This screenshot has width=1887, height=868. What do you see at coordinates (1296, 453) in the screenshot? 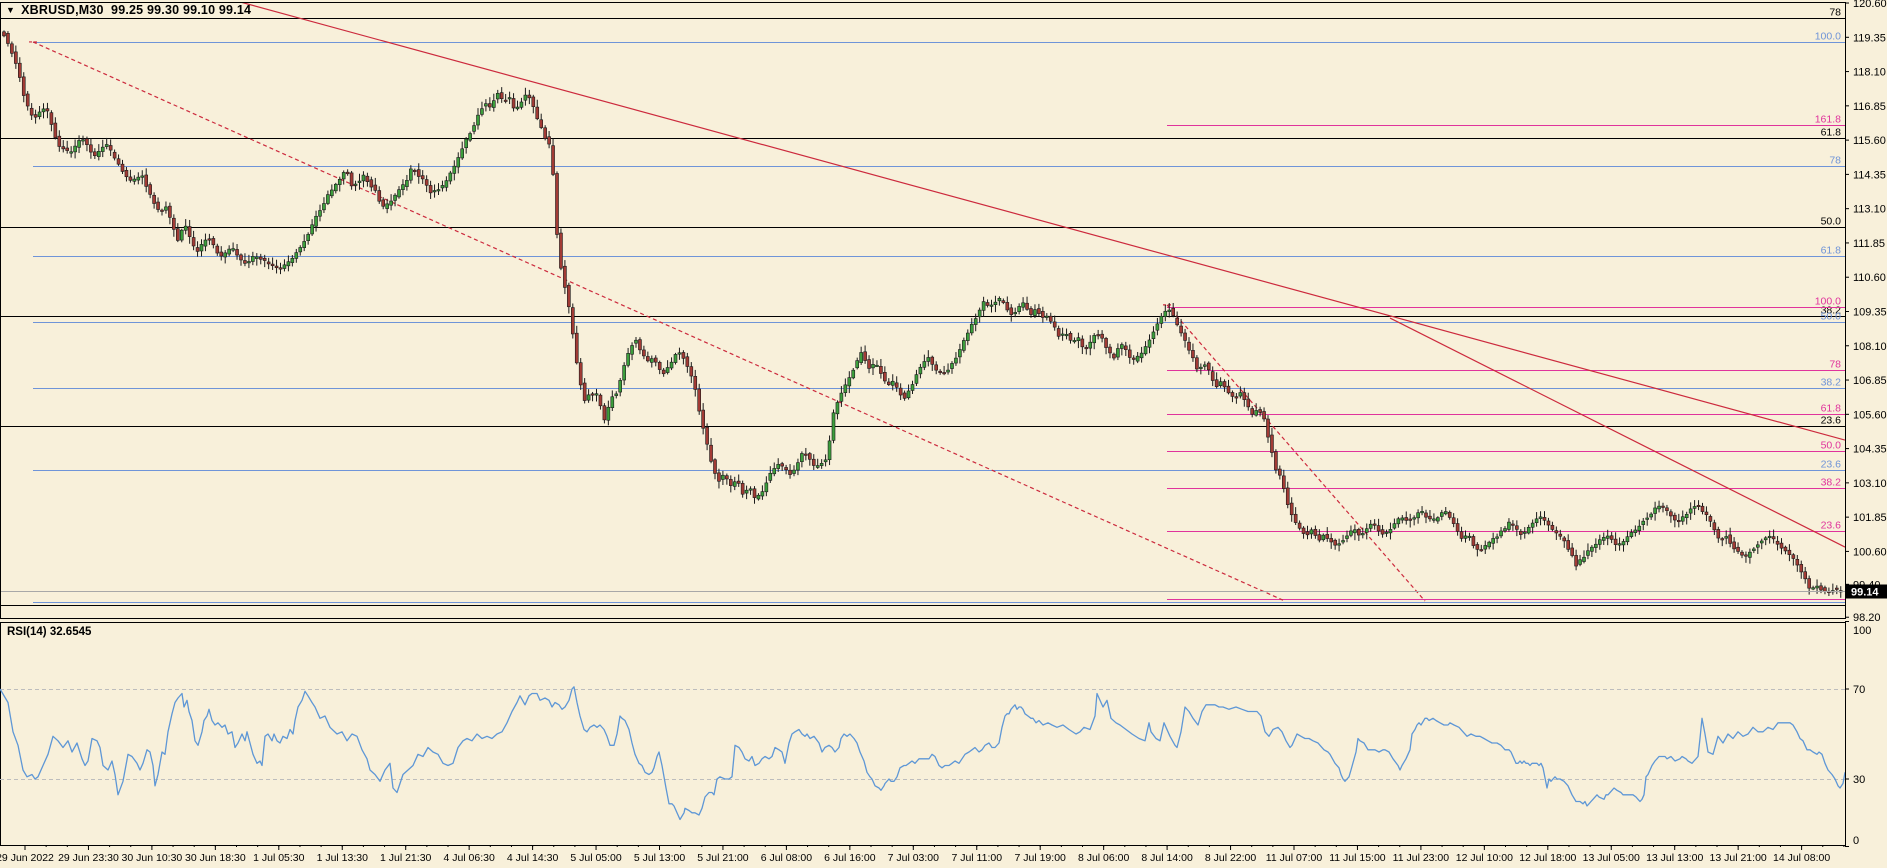
I see `fib-anchor-dashed-trendline` at bounding box center [1296, 453].